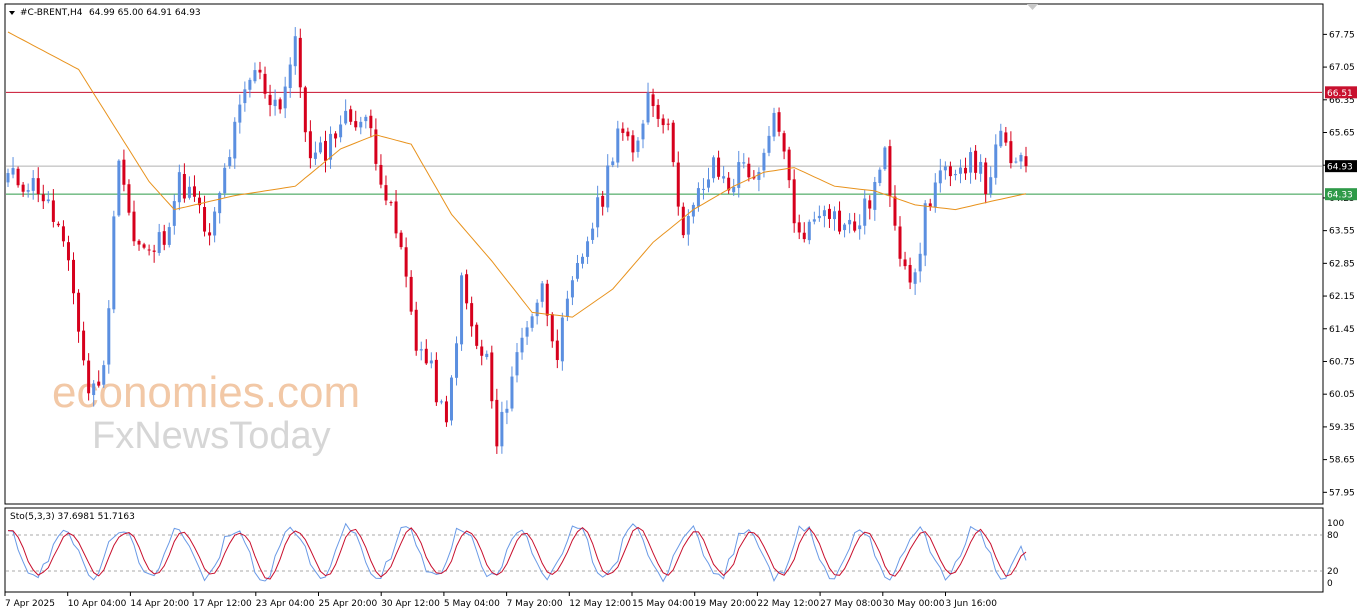 The height and width of the screenshot is (615, 1366). What do you see at coordinates (851, 604) in the screenshot?
I see `x-tick-label: 27 May 08:00` at bounding box center [851, 604].